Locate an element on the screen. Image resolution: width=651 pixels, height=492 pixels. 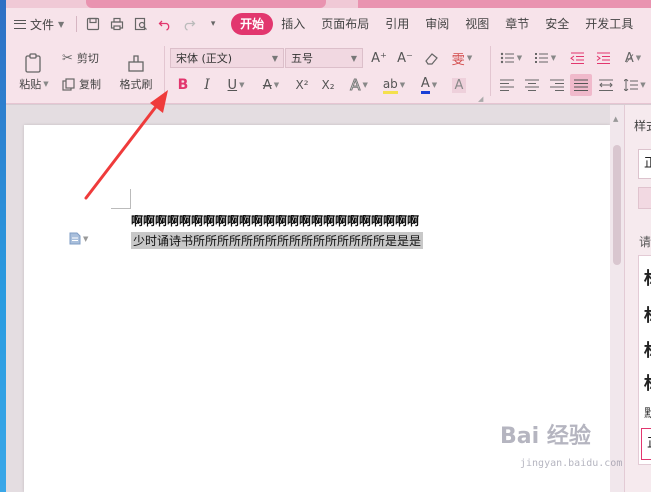
style-heading-4: 标 is located at coordinates (647, 381).